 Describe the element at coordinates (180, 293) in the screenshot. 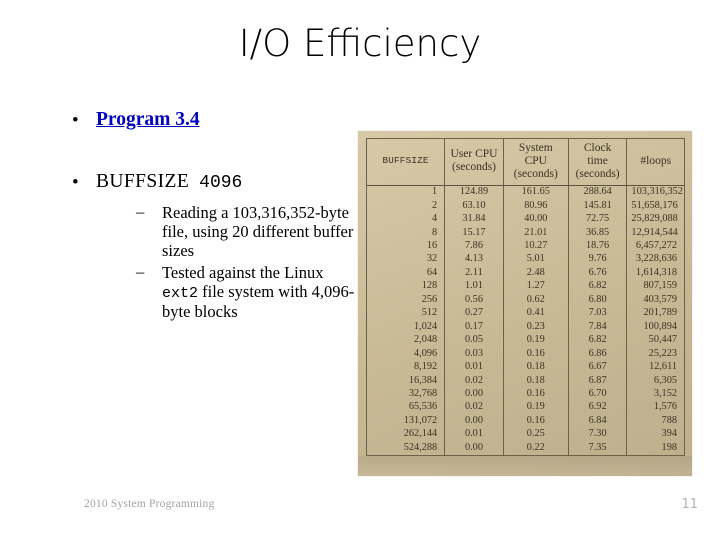

I see `ext2-code-text: ext2` at that location.